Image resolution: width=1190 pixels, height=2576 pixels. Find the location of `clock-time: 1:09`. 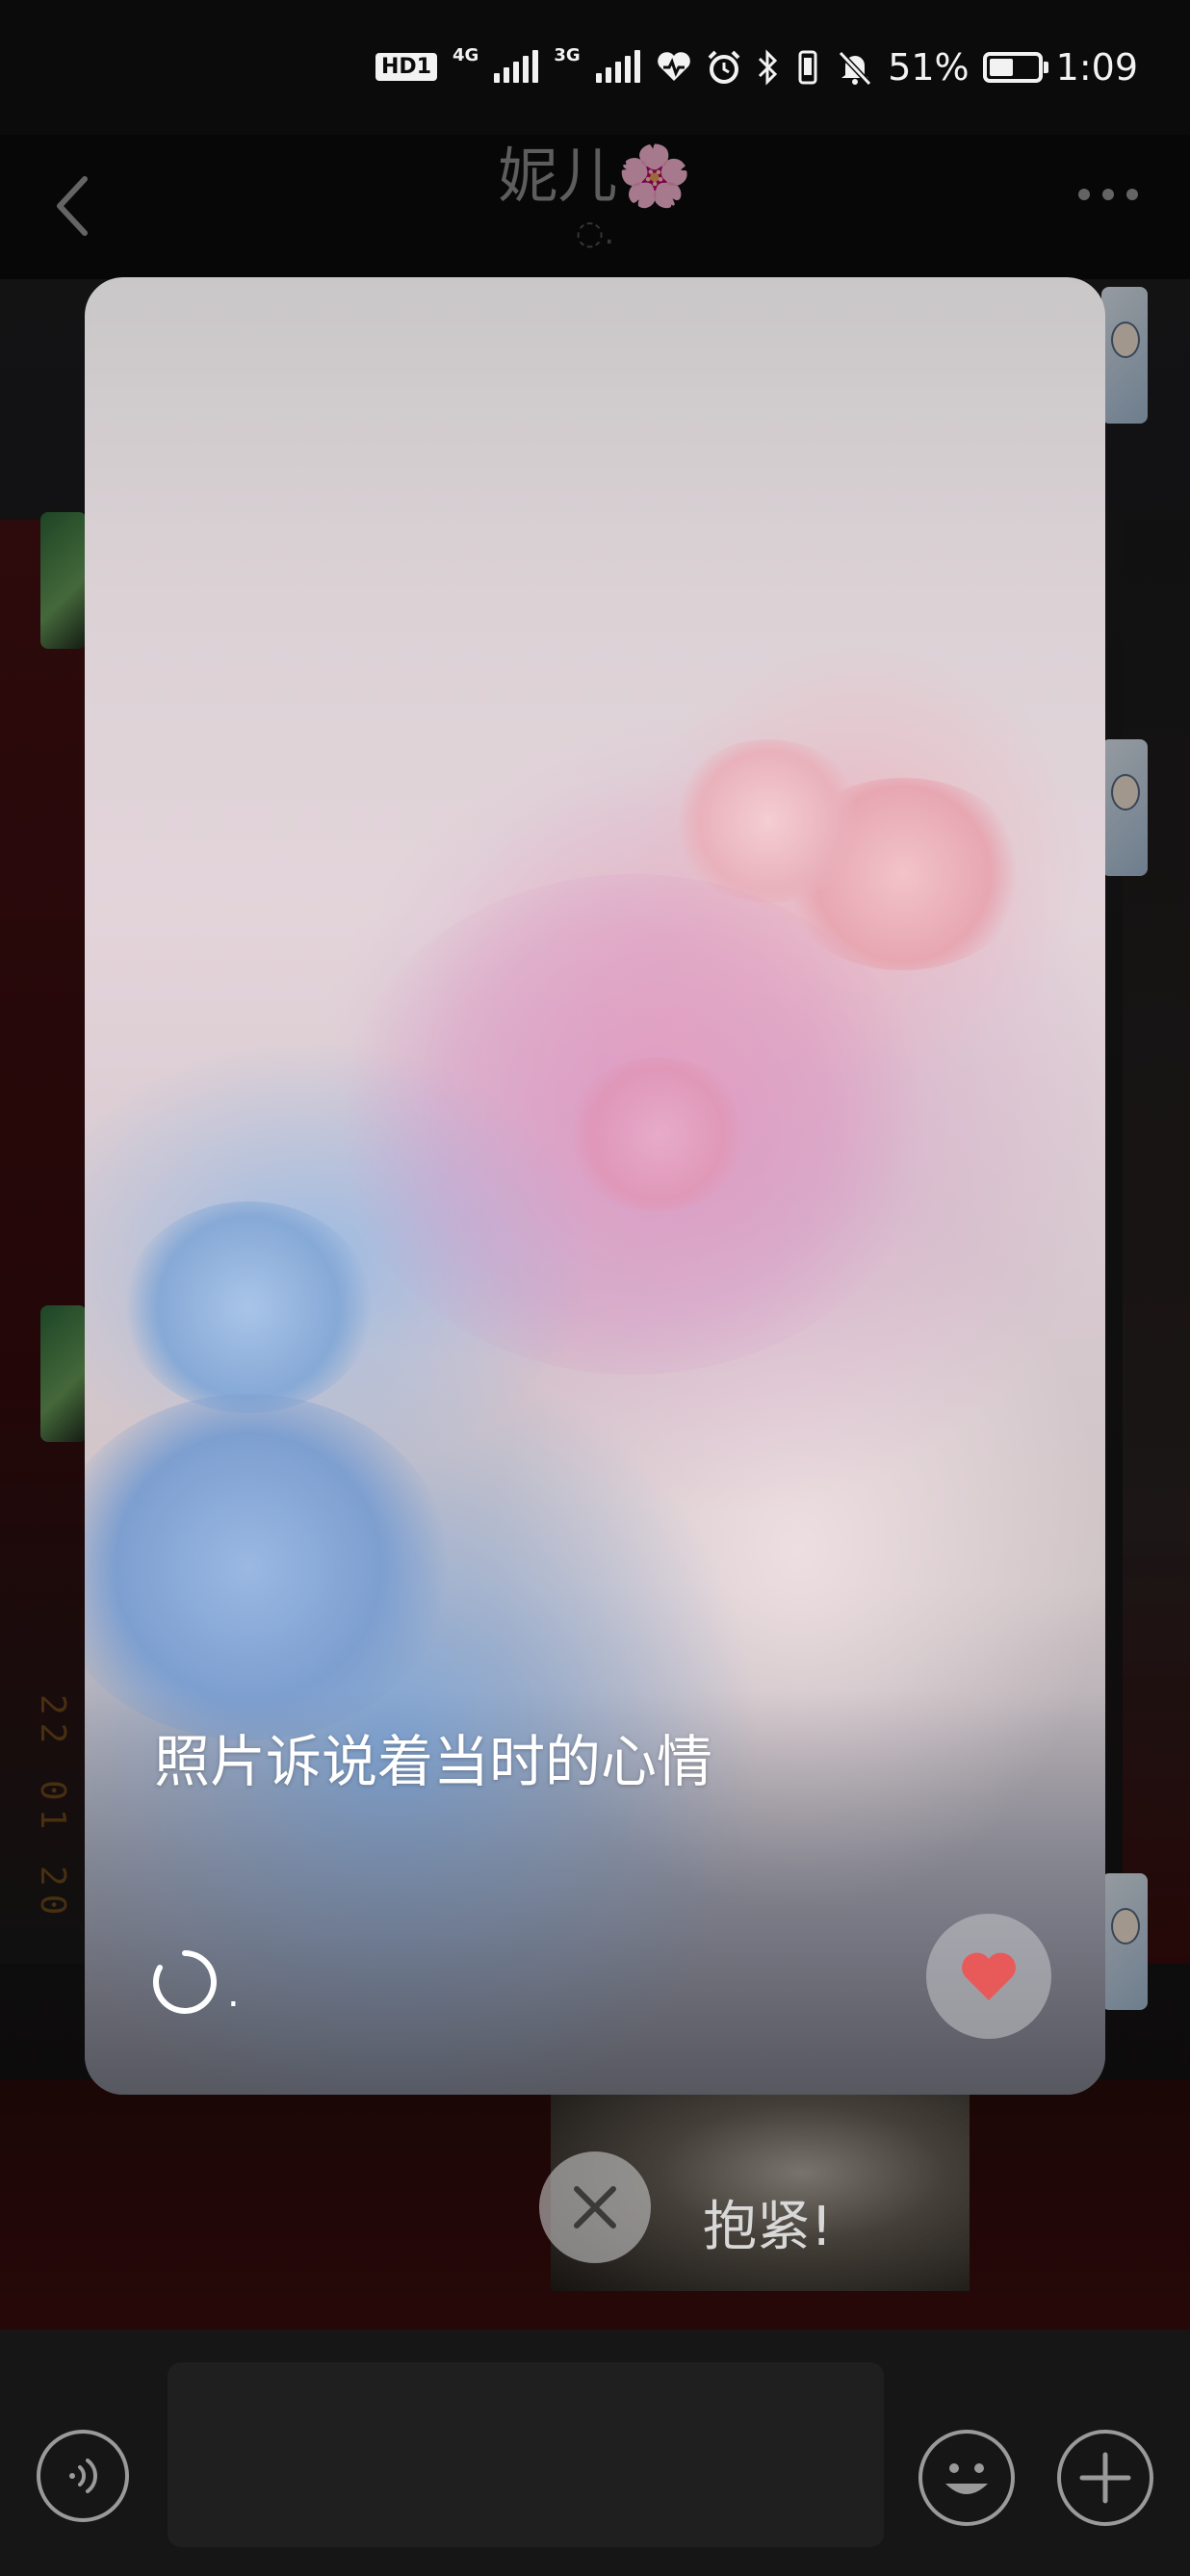

clock-time: 1:09 is located at coordinates (1097, 67).